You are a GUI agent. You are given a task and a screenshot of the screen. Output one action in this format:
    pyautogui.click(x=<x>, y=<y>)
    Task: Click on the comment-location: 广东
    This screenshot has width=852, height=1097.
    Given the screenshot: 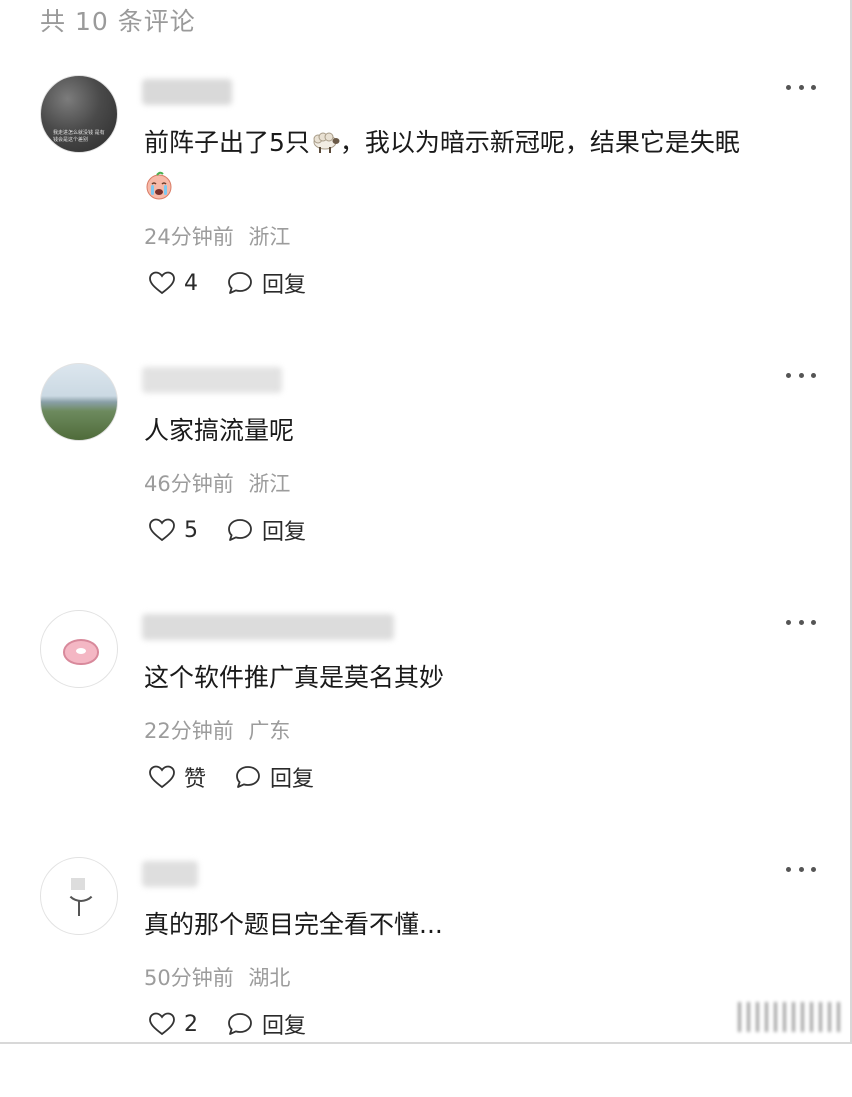 What is the action you would take?
    pyautogui.click(x=269, y=731)
    